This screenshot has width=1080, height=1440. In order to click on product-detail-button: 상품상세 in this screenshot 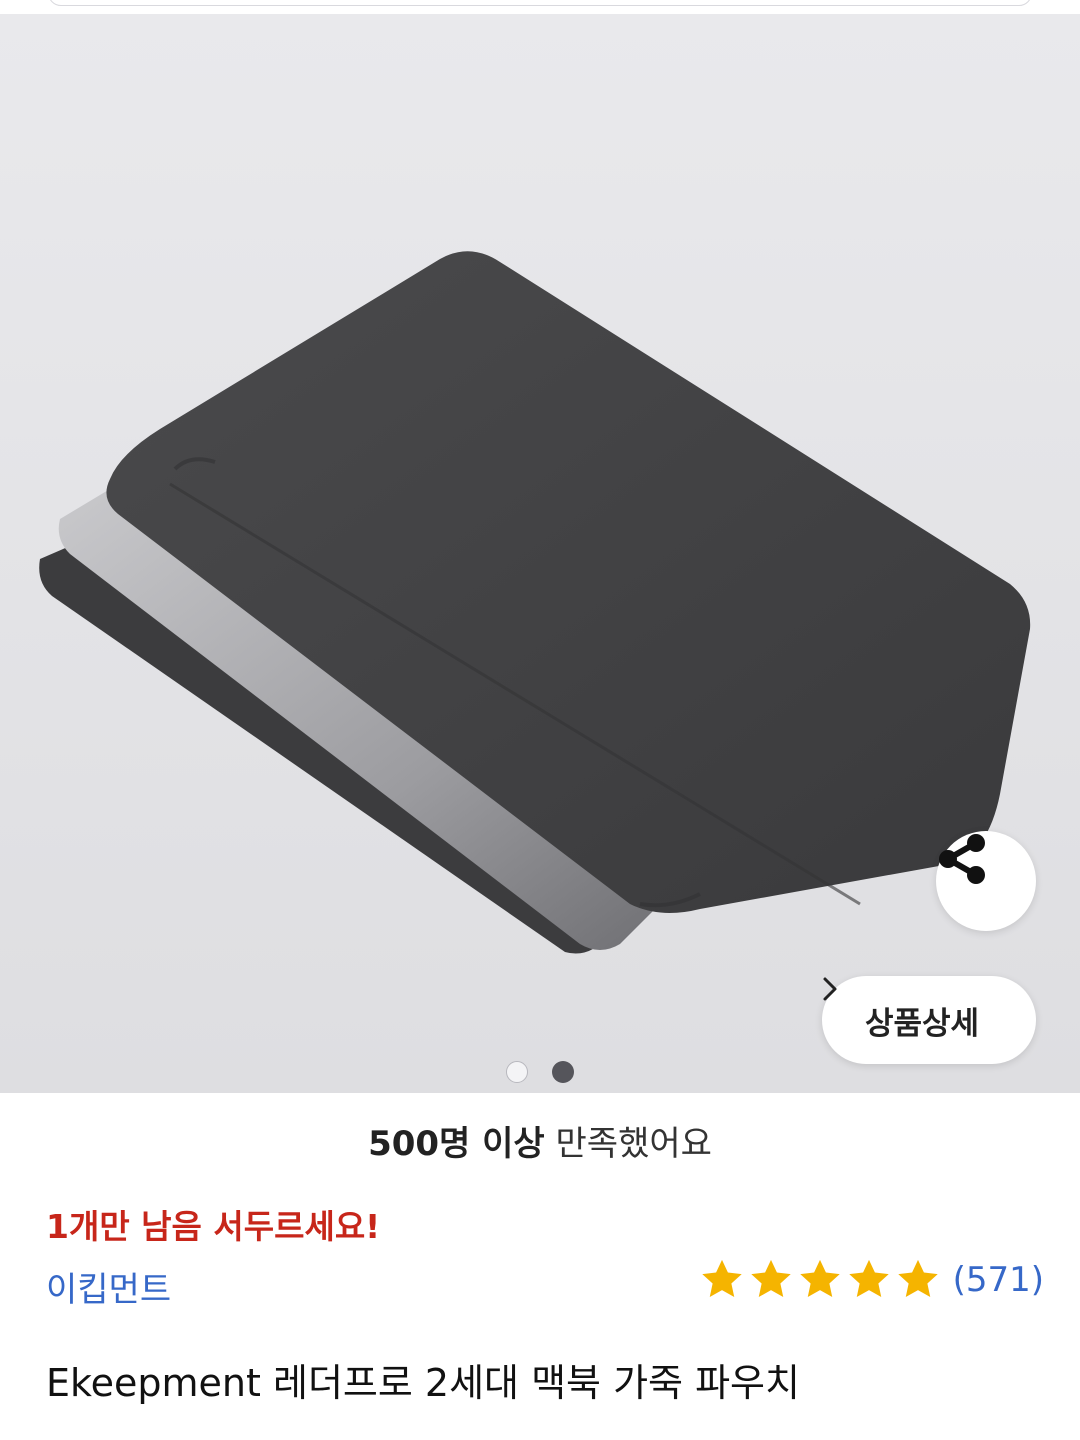, I will do `click(929, 1020)`.